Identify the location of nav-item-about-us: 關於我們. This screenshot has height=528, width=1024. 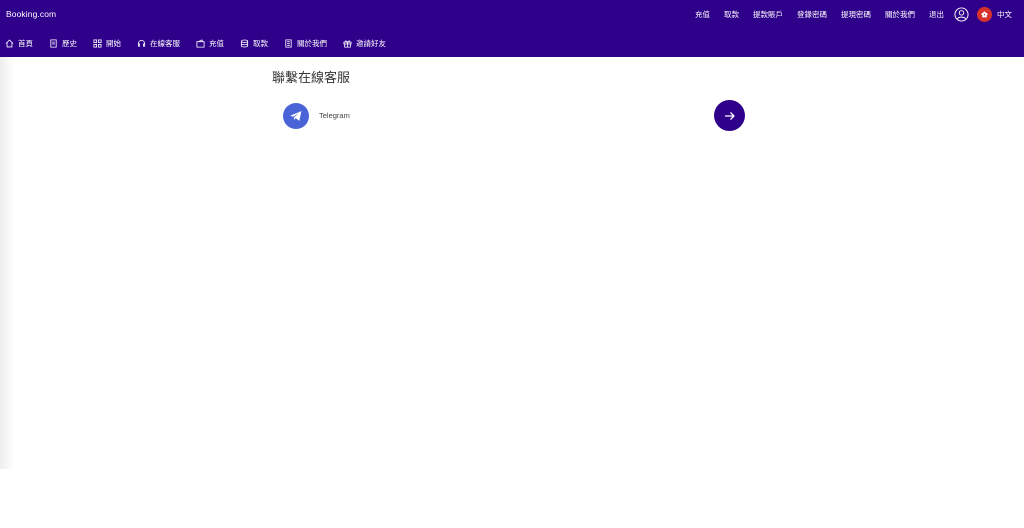
(305, 43).